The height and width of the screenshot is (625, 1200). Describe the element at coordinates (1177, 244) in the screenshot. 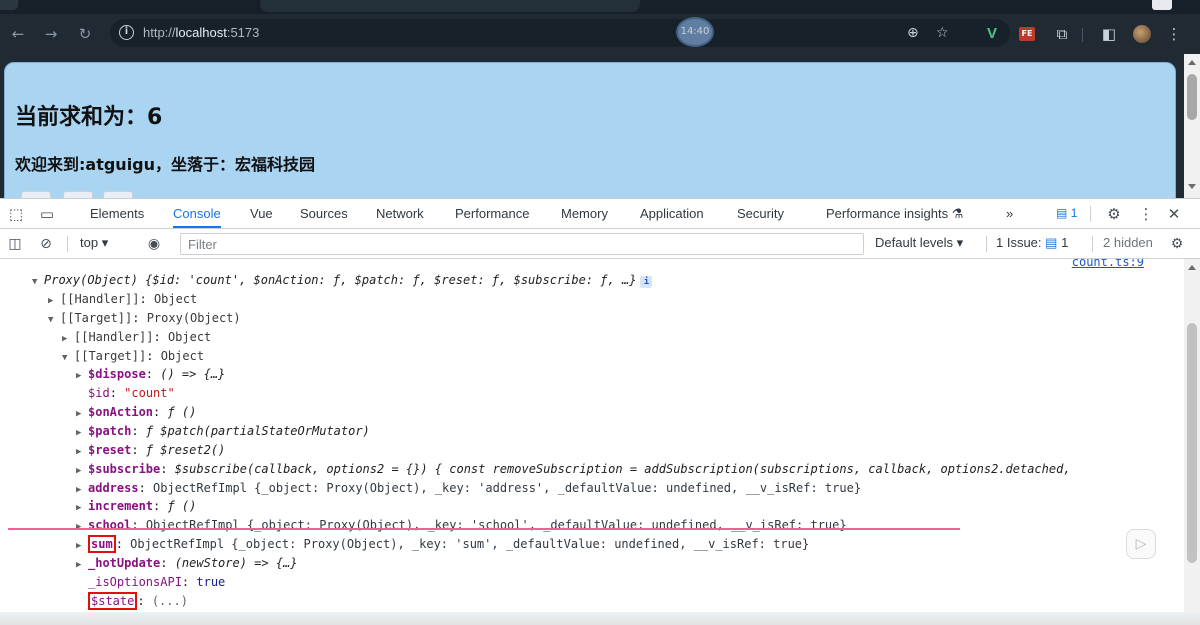

I see `console-settings-gear-icon: ⚙` at that location.